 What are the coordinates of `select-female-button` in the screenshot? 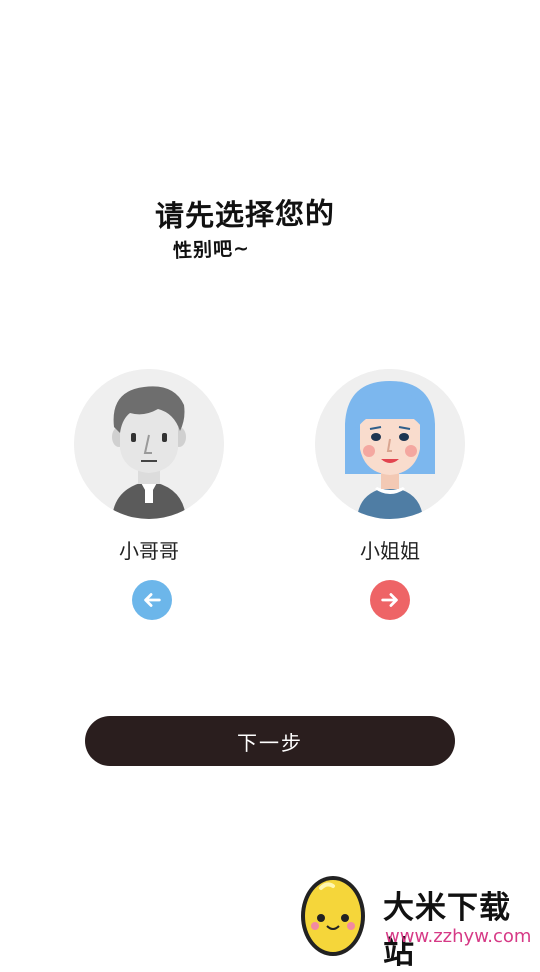 It's located at (390, 600).